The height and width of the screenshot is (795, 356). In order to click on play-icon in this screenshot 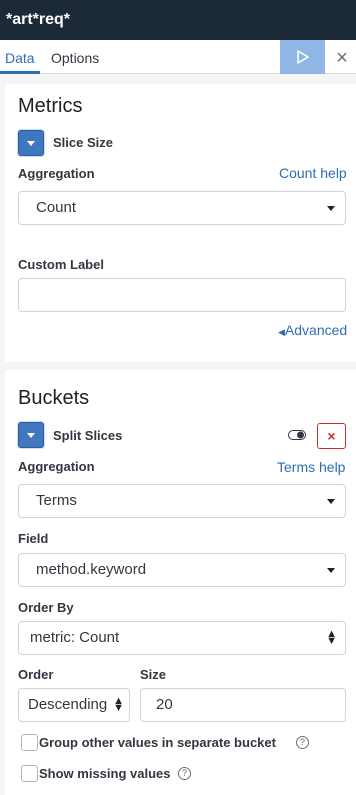, I will do `click(302, 57)`.